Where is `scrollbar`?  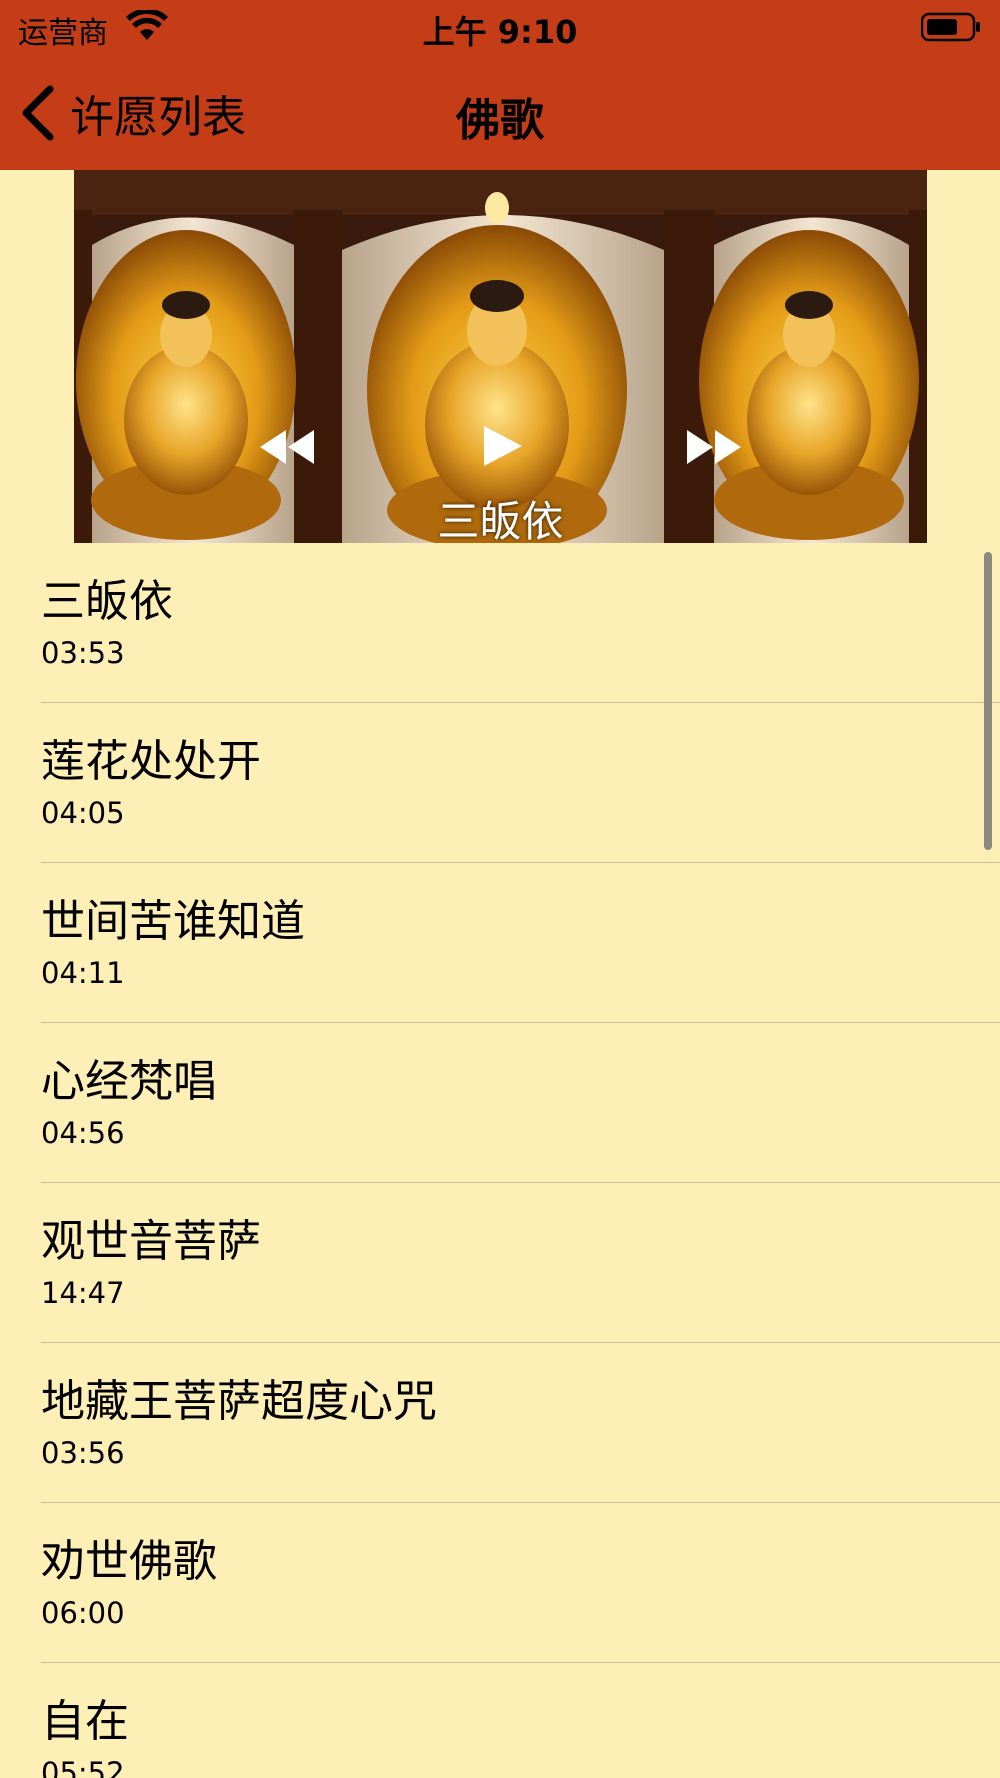
scrollbar is located at coordinates (988, 701).